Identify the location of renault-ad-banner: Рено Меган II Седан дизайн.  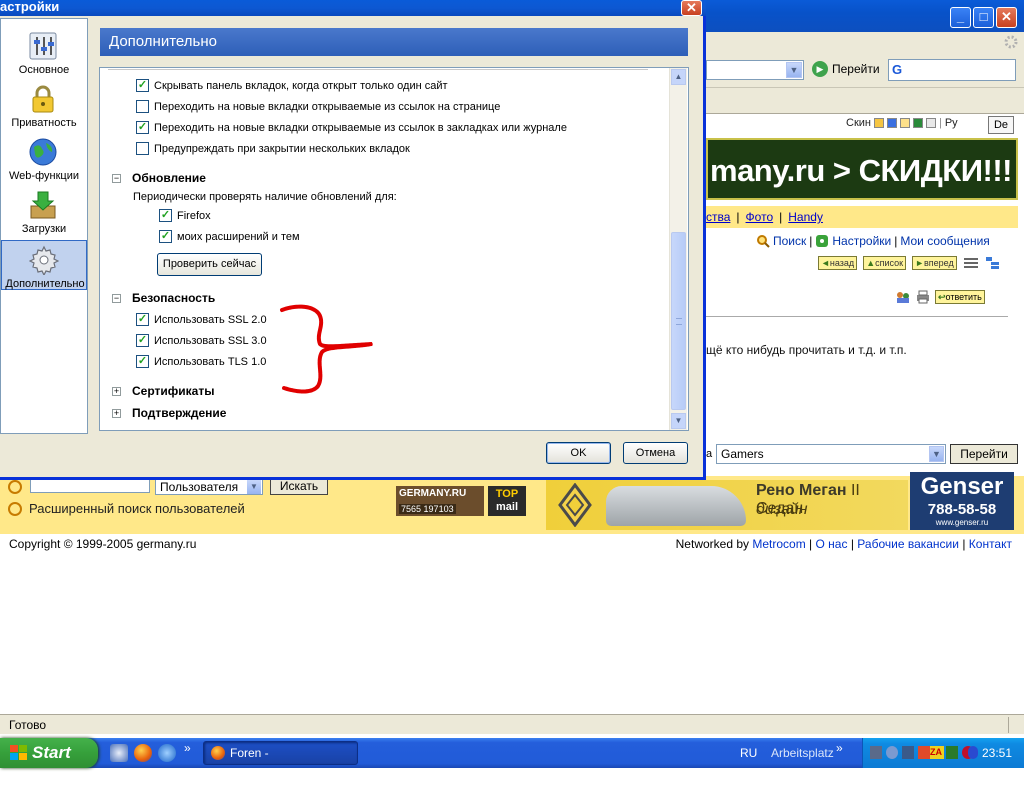
(727, 505).